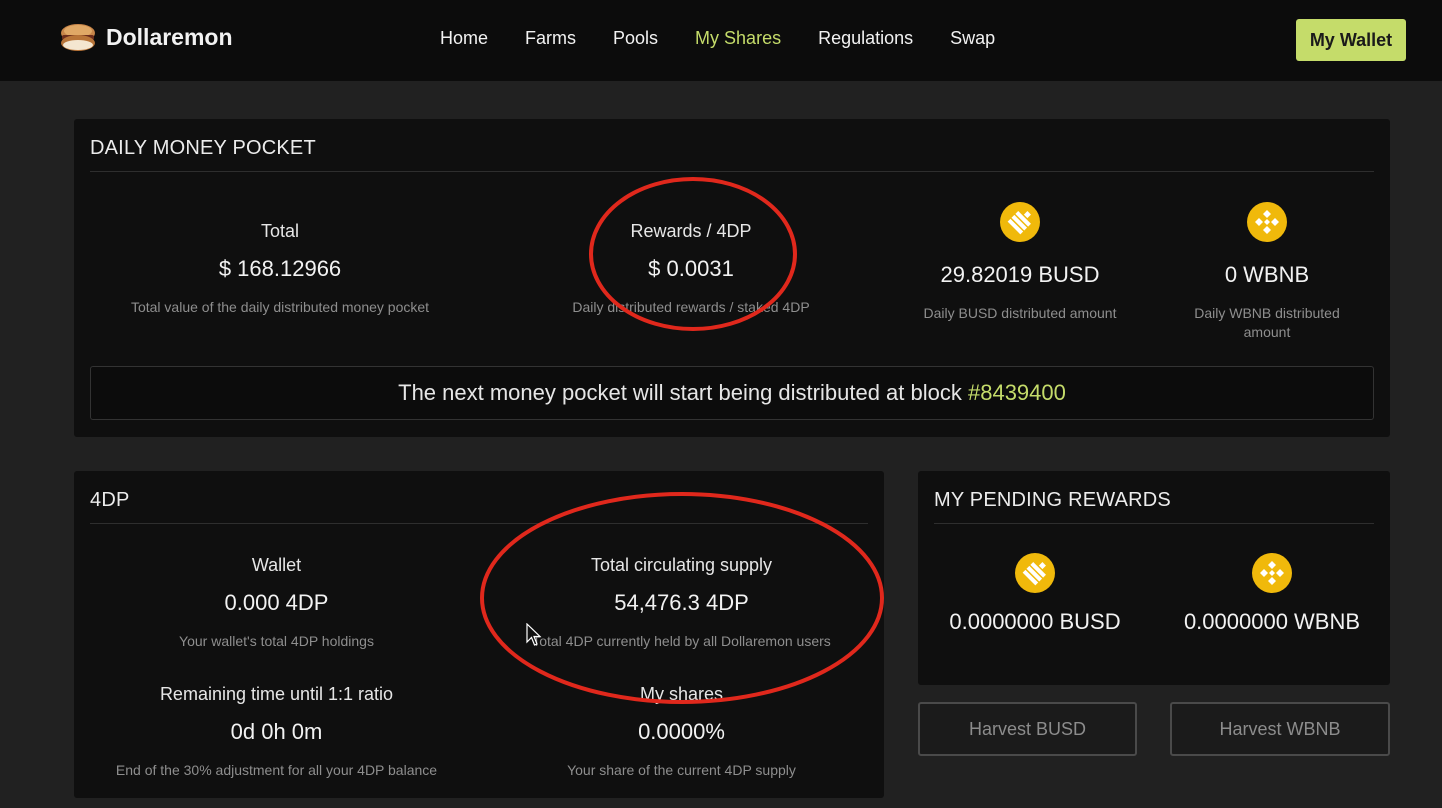 Image resolution: width=1442 pixels, height=808 pixels. What do you see at coordinates (1035, 621) in the screenshot?
I see `pending-busd-value: 0.0000000 BUSD` at bounding box center [1035, 621].